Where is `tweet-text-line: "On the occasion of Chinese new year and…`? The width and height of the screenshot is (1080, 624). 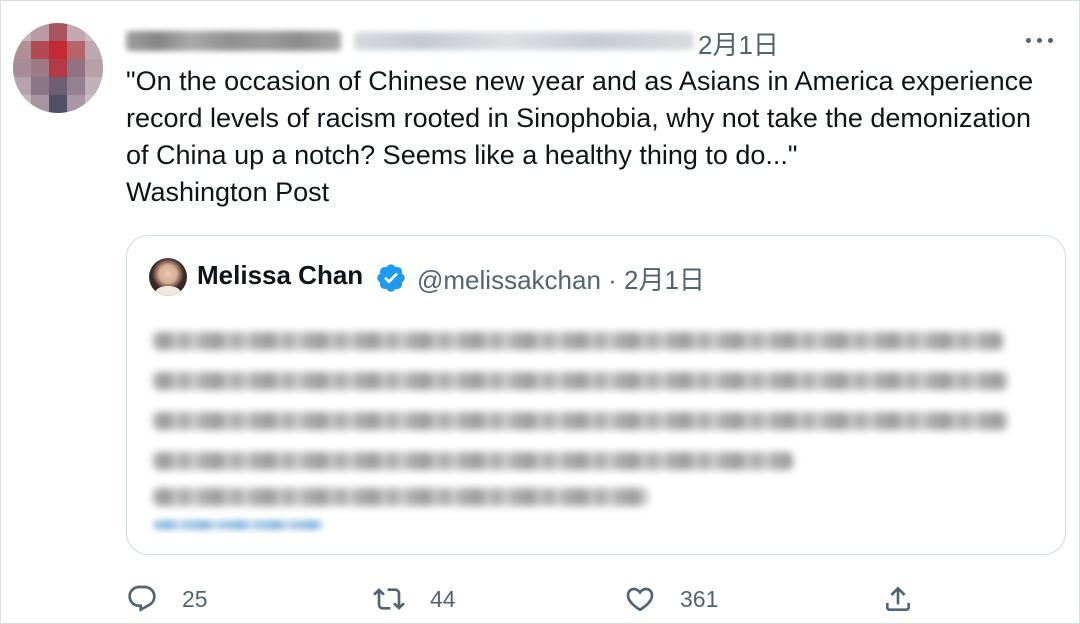
tweet-text-line: "On the occasion of Chinese new year and… is located at coordinates (580, 81).